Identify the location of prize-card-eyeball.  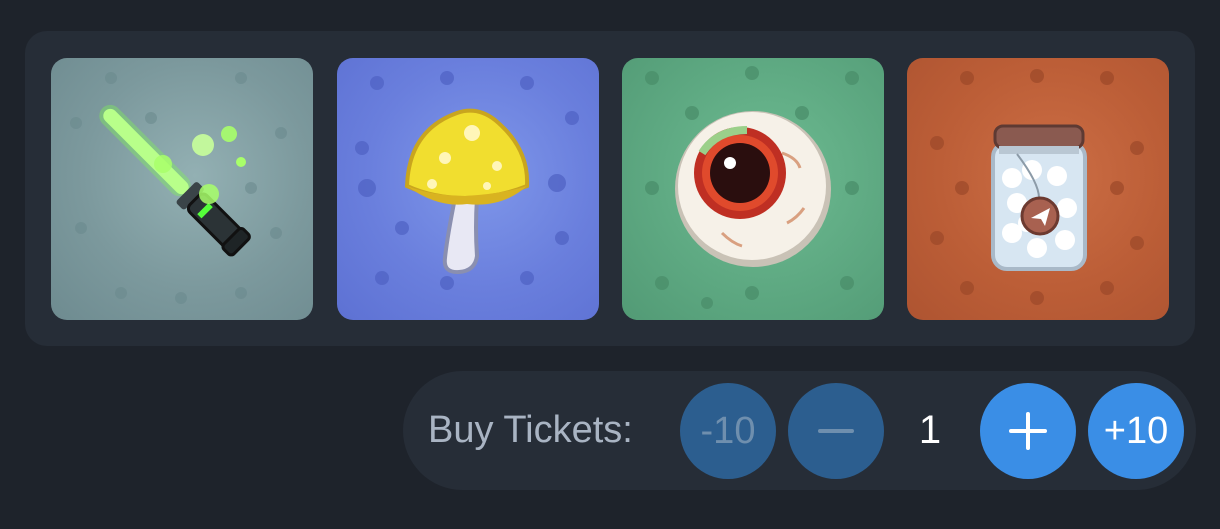
(753, 189).